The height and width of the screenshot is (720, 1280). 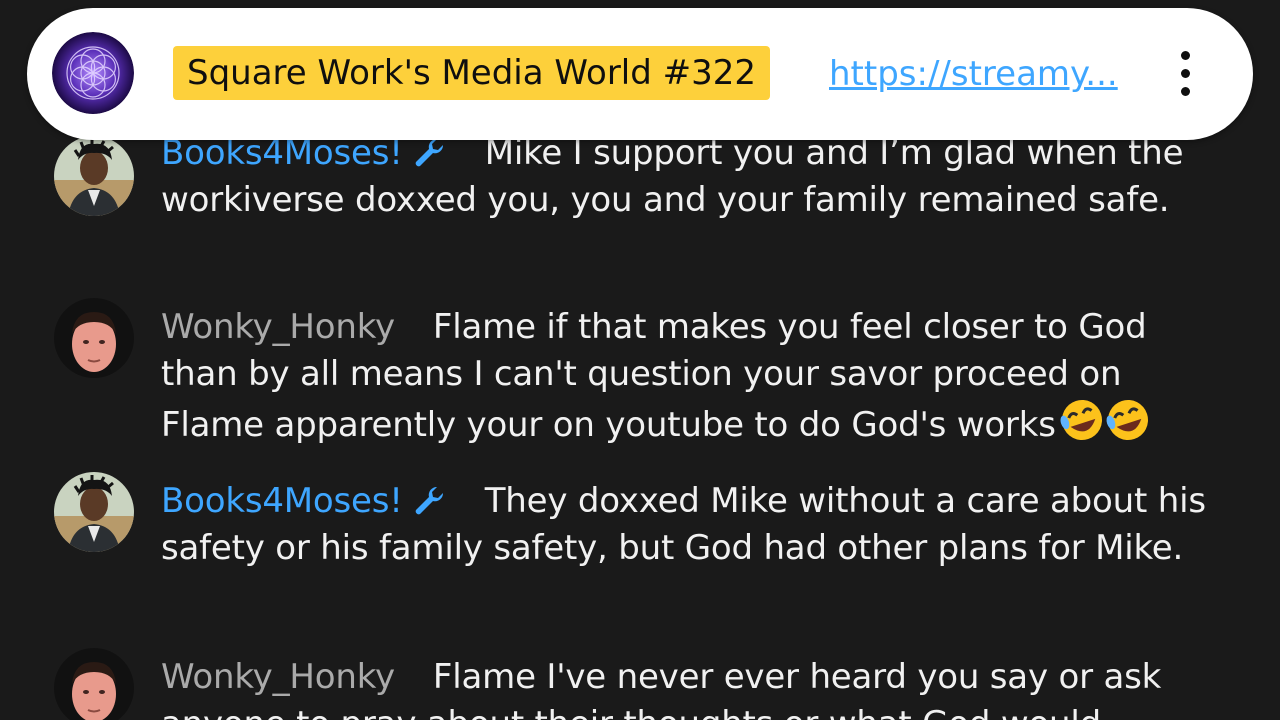 I want to click on laughing-emoji-icon, so click(x=1106, y=426).